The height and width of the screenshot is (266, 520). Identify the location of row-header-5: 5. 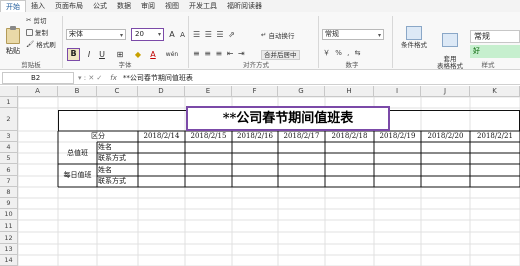
(9, 158).